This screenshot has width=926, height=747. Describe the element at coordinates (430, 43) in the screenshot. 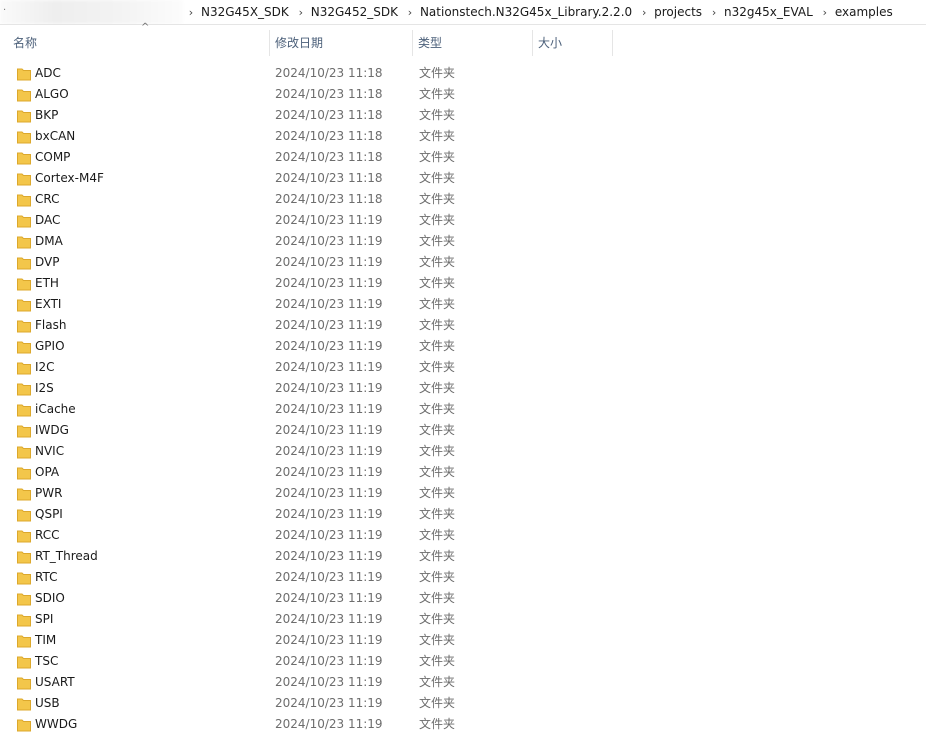

I see `column-header-type-label: 类型` at that location.